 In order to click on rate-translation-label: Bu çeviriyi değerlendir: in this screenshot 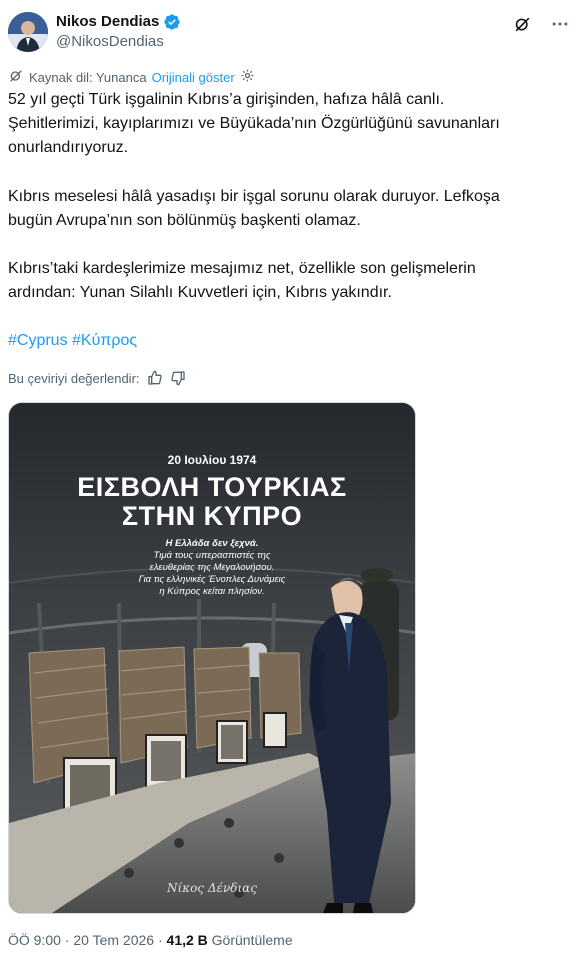, I will do `click(74, 378)`.